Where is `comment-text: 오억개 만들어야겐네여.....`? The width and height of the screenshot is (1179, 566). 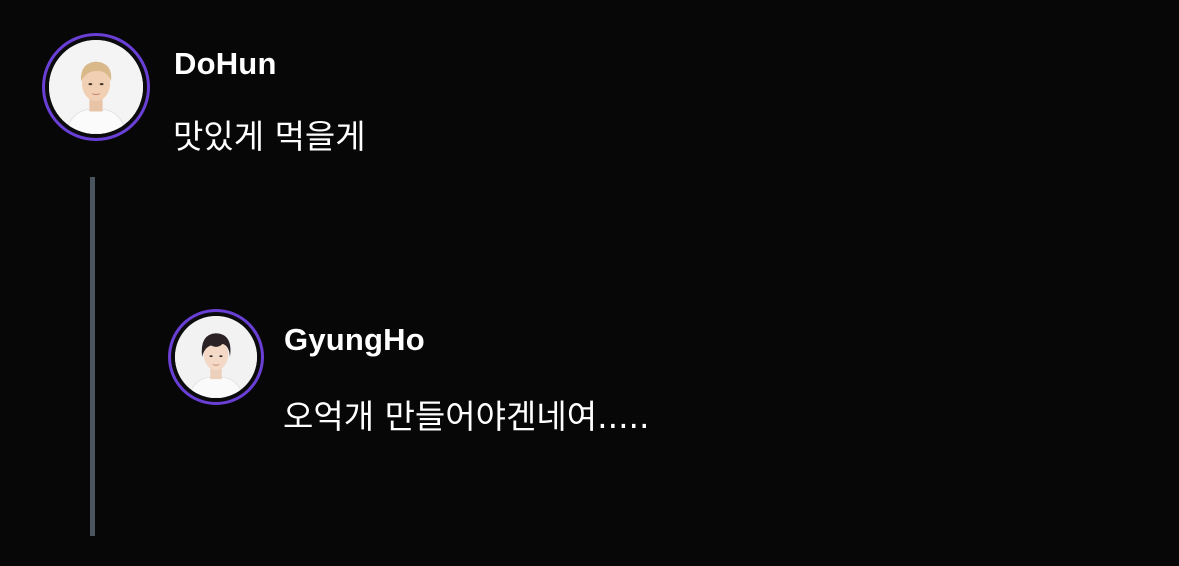 comment-text: 오억개 만들어야겐네여..... is located at coordinates (466, 416).